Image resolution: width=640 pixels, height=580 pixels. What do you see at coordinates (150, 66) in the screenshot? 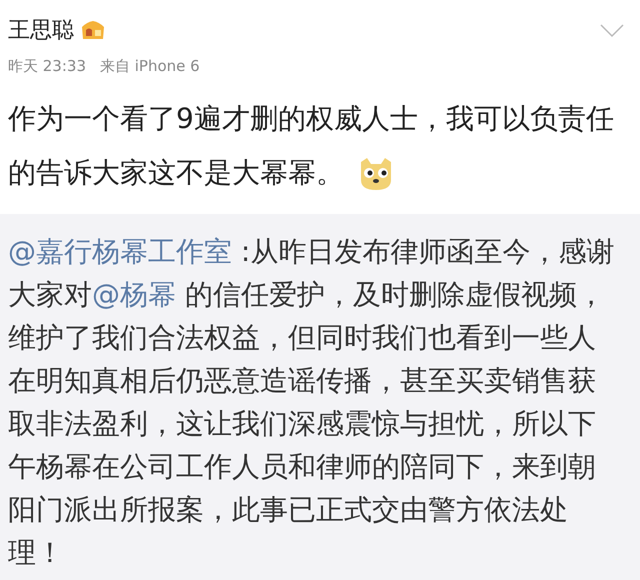
I see `post-source: 来自 iPhone 6` at bounding box center [150, 66].